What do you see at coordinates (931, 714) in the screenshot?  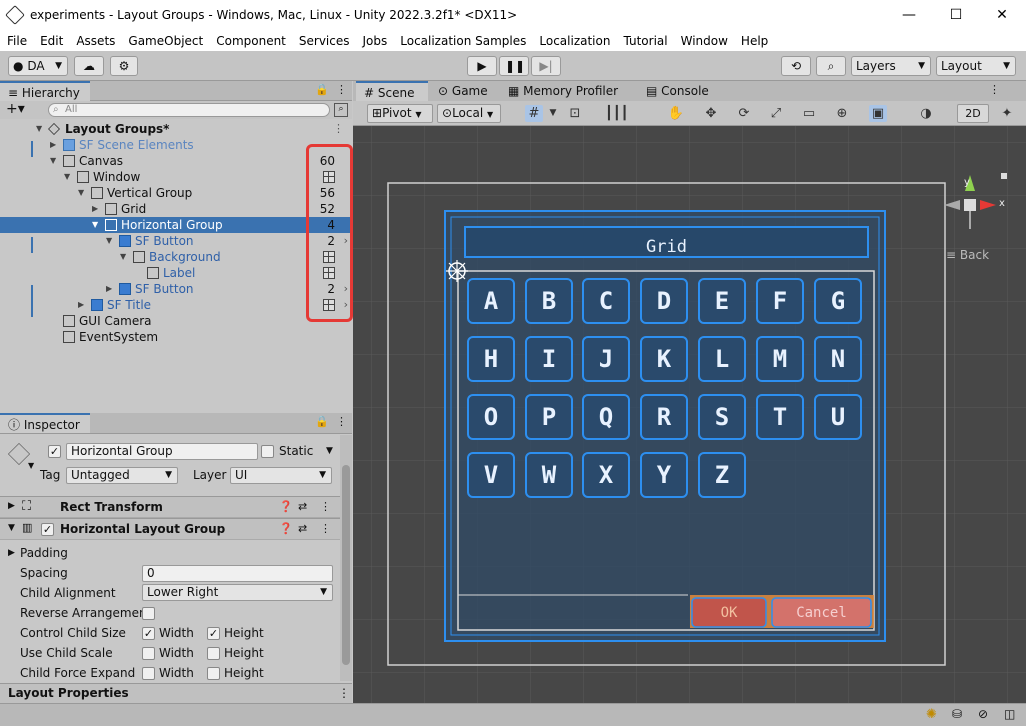 I see `progress-icon: ✺` at bounding box center [931, 714].